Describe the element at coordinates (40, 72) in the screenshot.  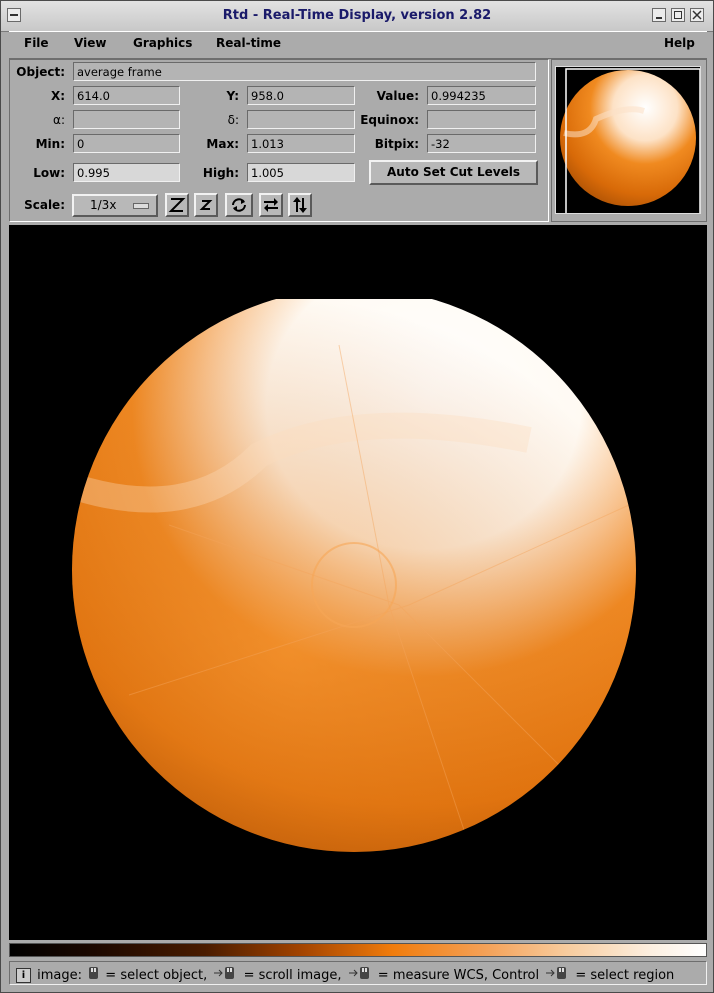
I see `object-label: Object:` at that location.